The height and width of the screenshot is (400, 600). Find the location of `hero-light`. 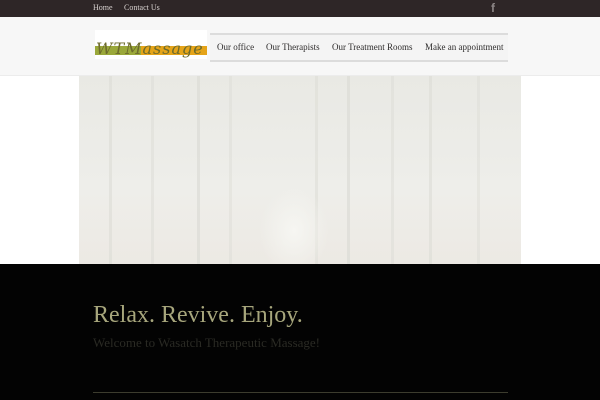

hero-light is located at coordinates (294, 231).